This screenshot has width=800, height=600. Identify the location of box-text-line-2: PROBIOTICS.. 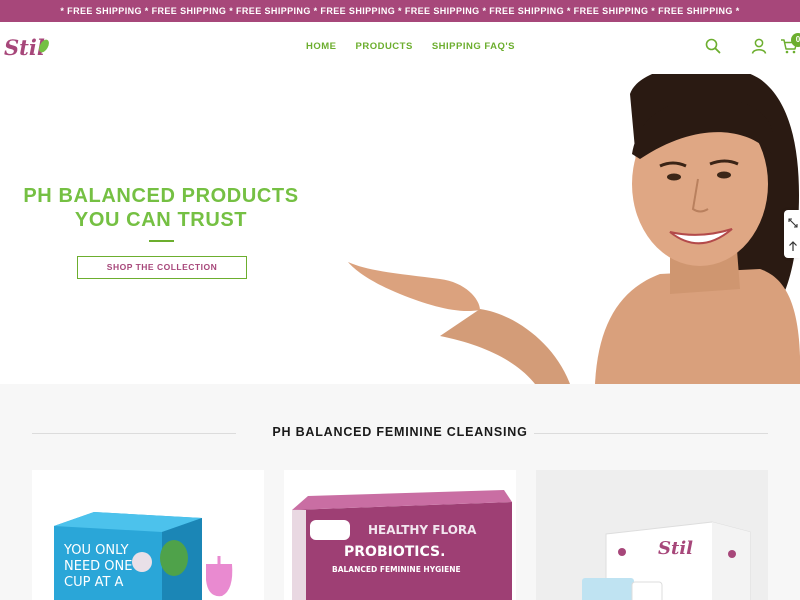
(394, 552).